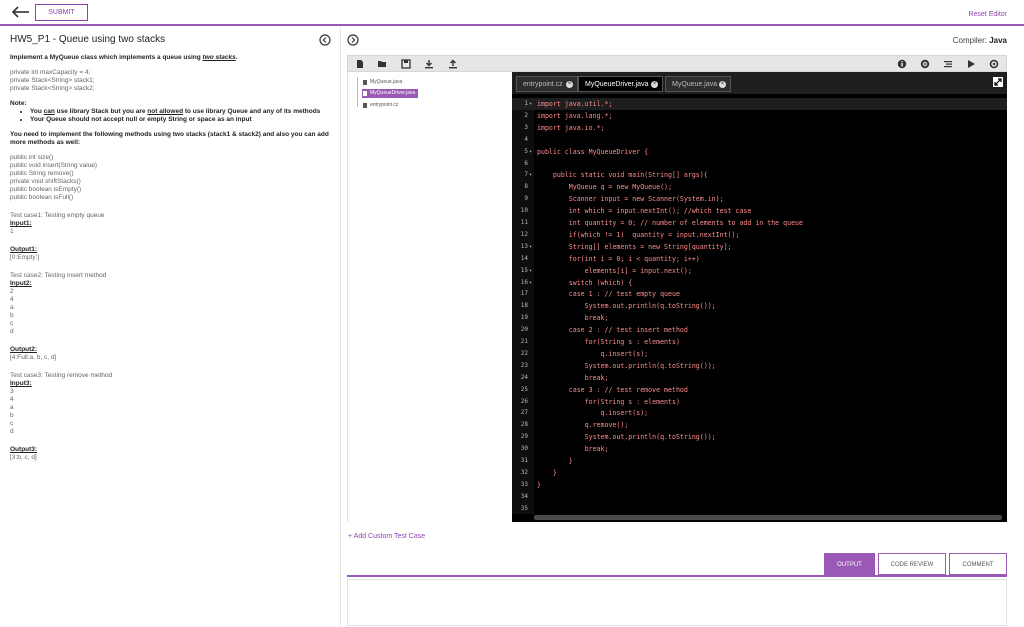  What do you see at coordinates (759, 473) in the screenshot?
I see `code-line: 32 }` at bounding box center [759, 473].